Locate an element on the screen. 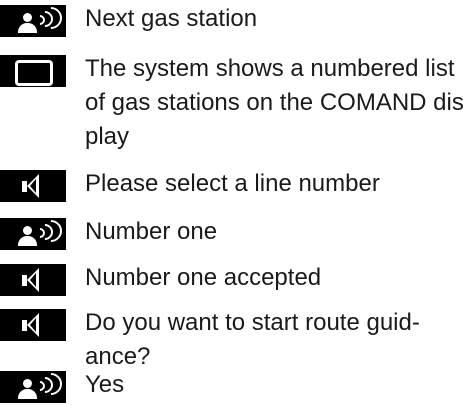 This screenshot has height=406, width=463. text-line: of gas stations on the COMAND dis- is located at coordinates (274, 102).